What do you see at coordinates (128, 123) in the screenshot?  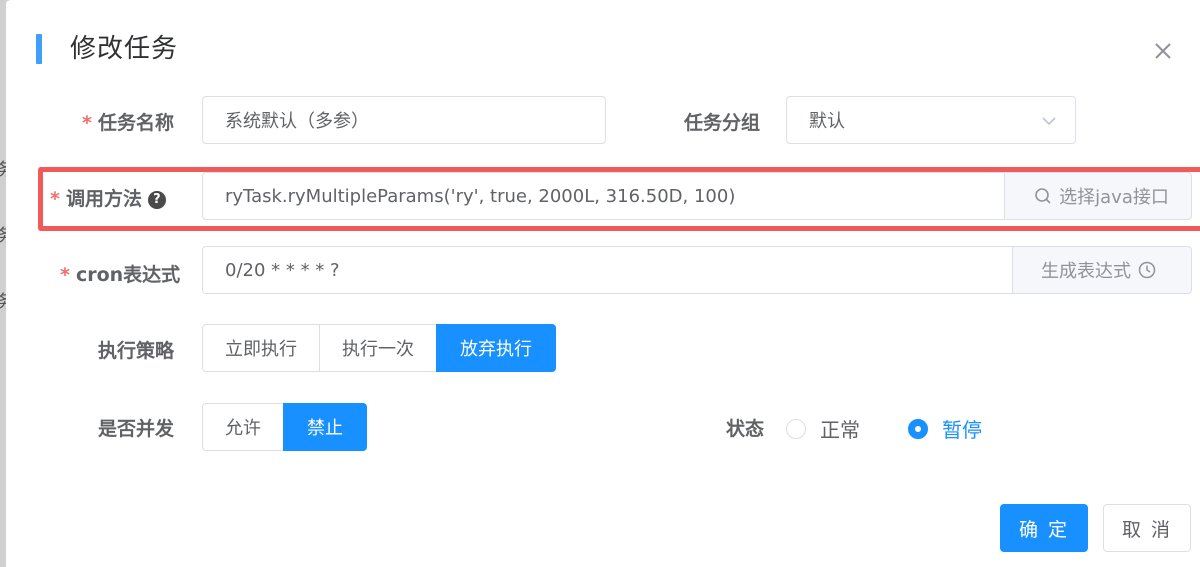 I see `job-name-label: * 任务名称` at bounding box center [128, 123].